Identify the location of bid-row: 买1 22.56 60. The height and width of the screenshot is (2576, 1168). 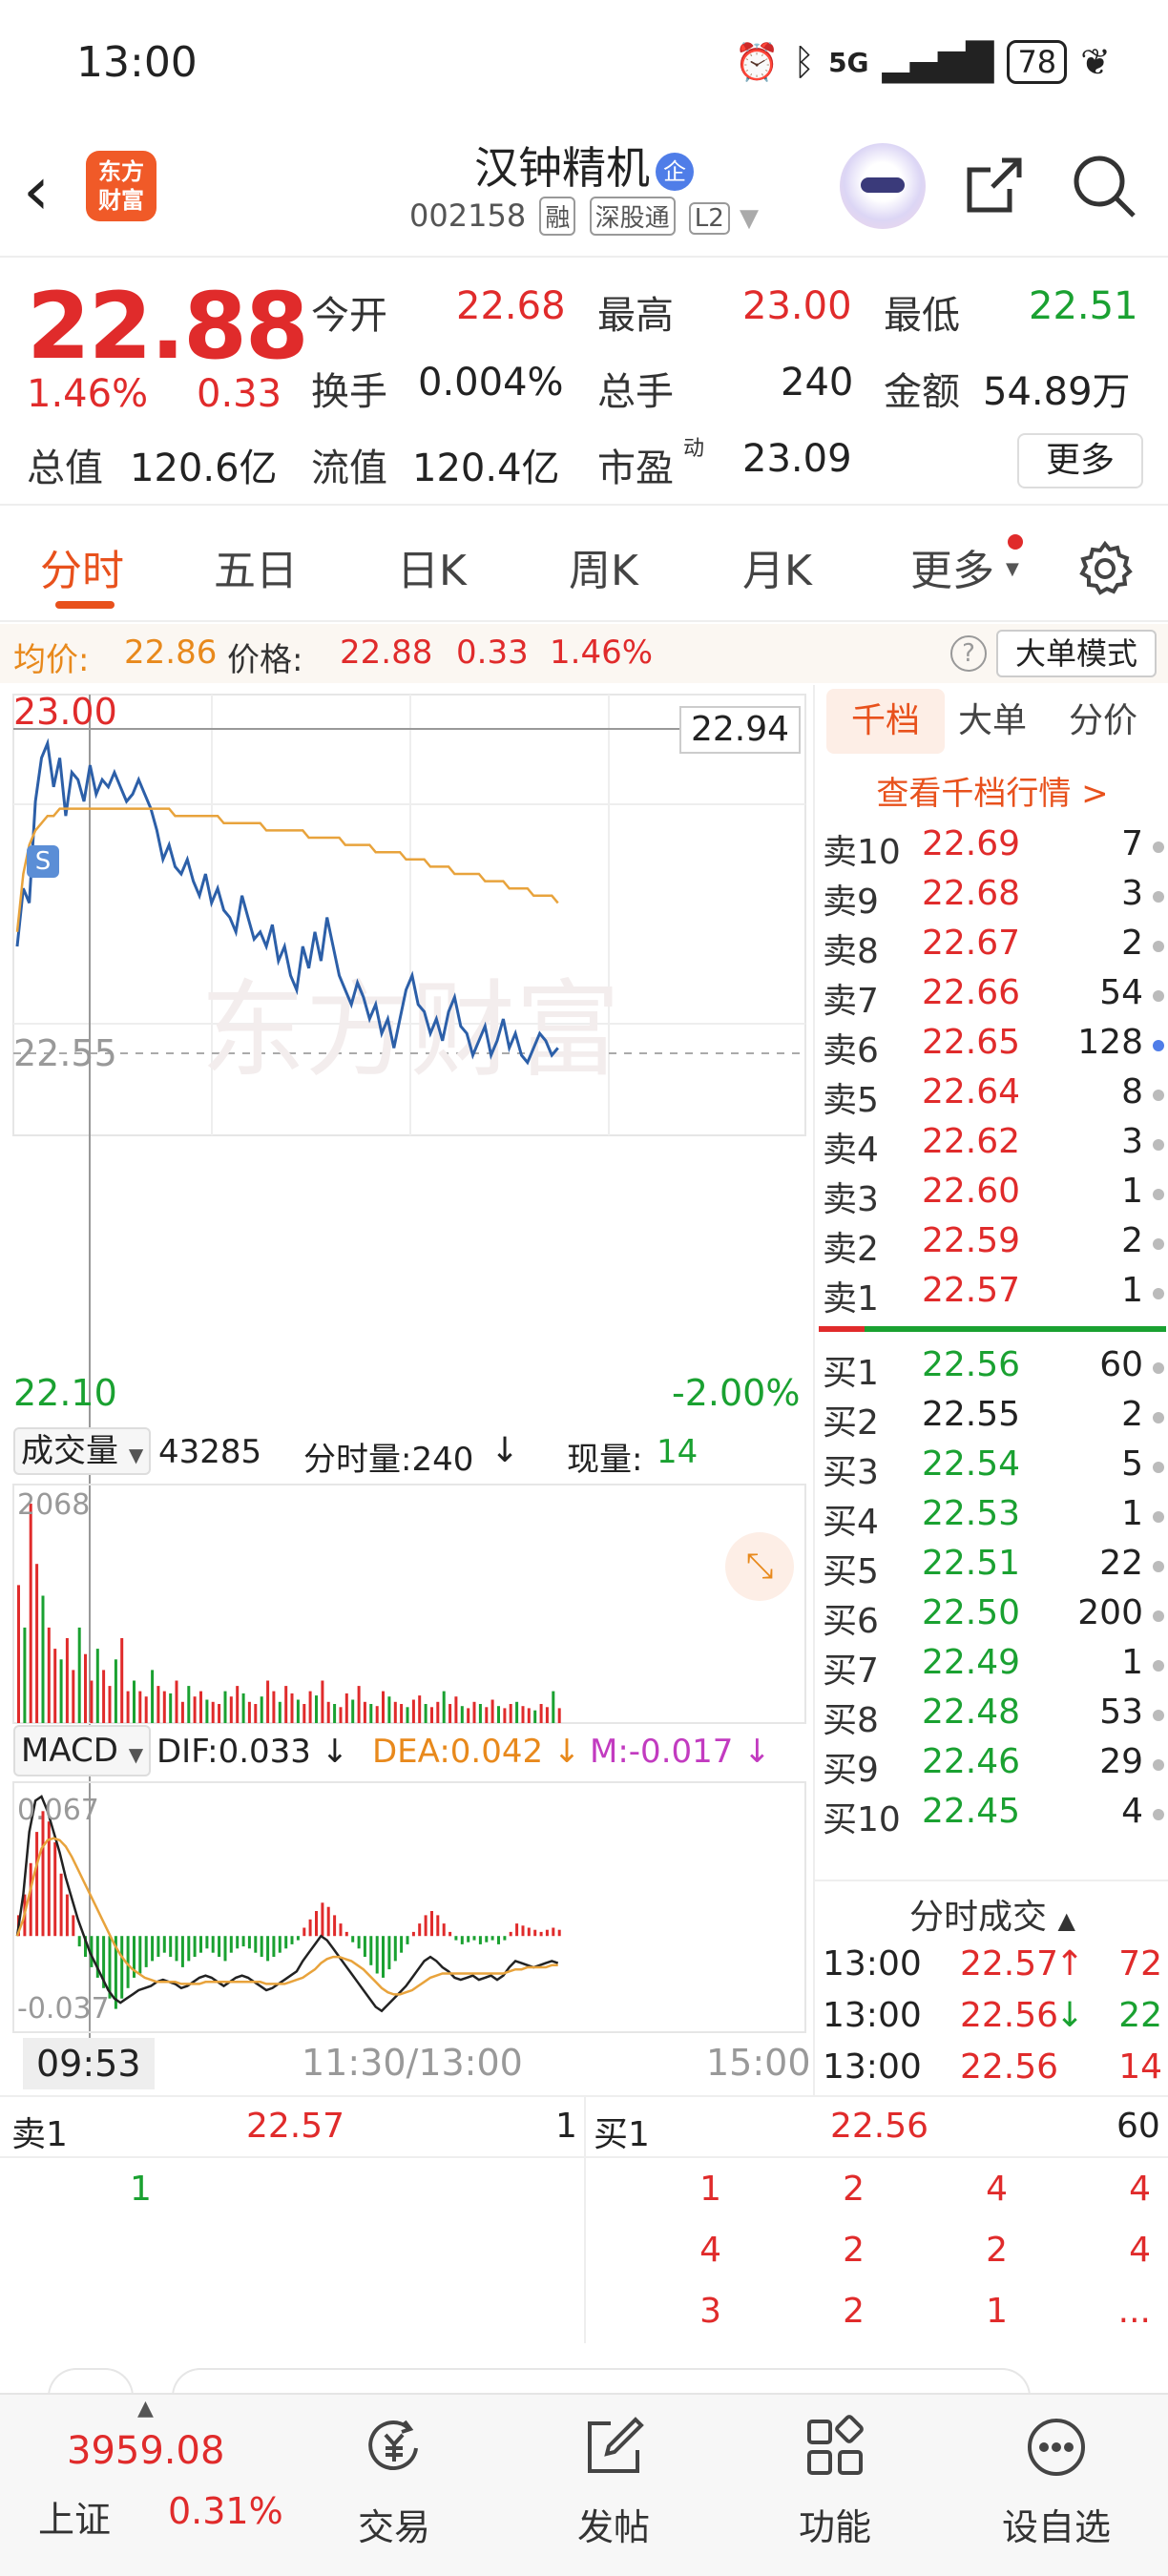
(991, 1370).